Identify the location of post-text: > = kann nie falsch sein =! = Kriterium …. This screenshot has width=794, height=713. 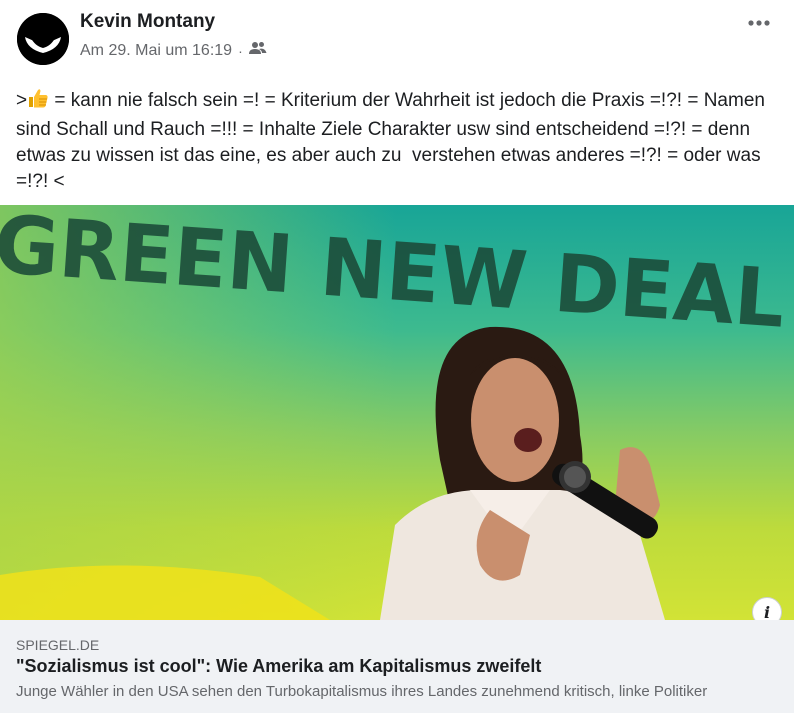
(401, 141).